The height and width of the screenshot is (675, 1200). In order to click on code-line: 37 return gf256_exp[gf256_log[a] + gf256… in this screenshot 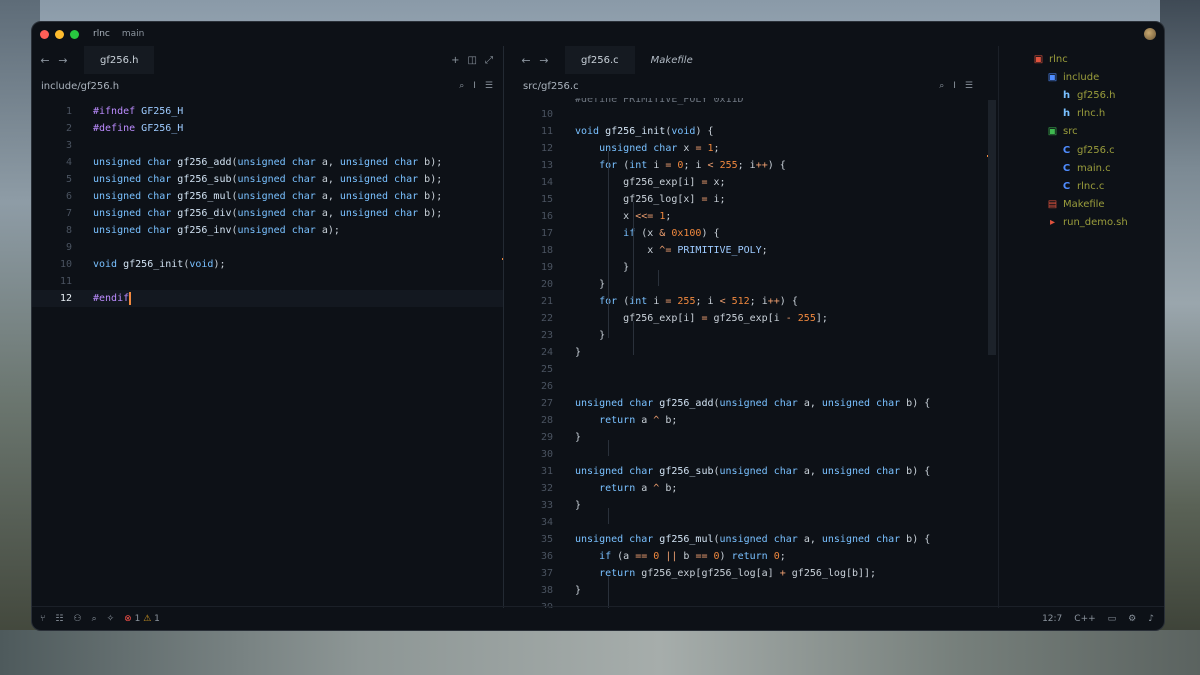, I will do `click(755, 573)`.